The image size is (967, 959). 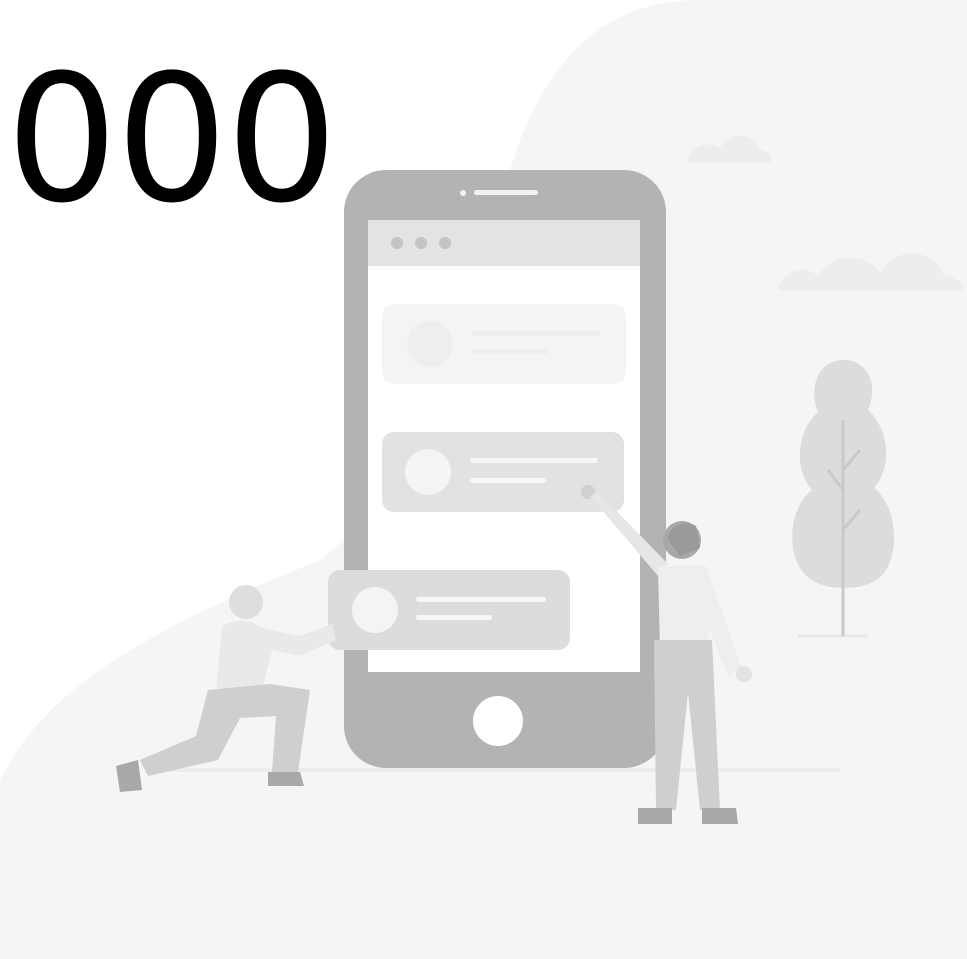 I want to click on floating-card, so click(x=449, y=610).